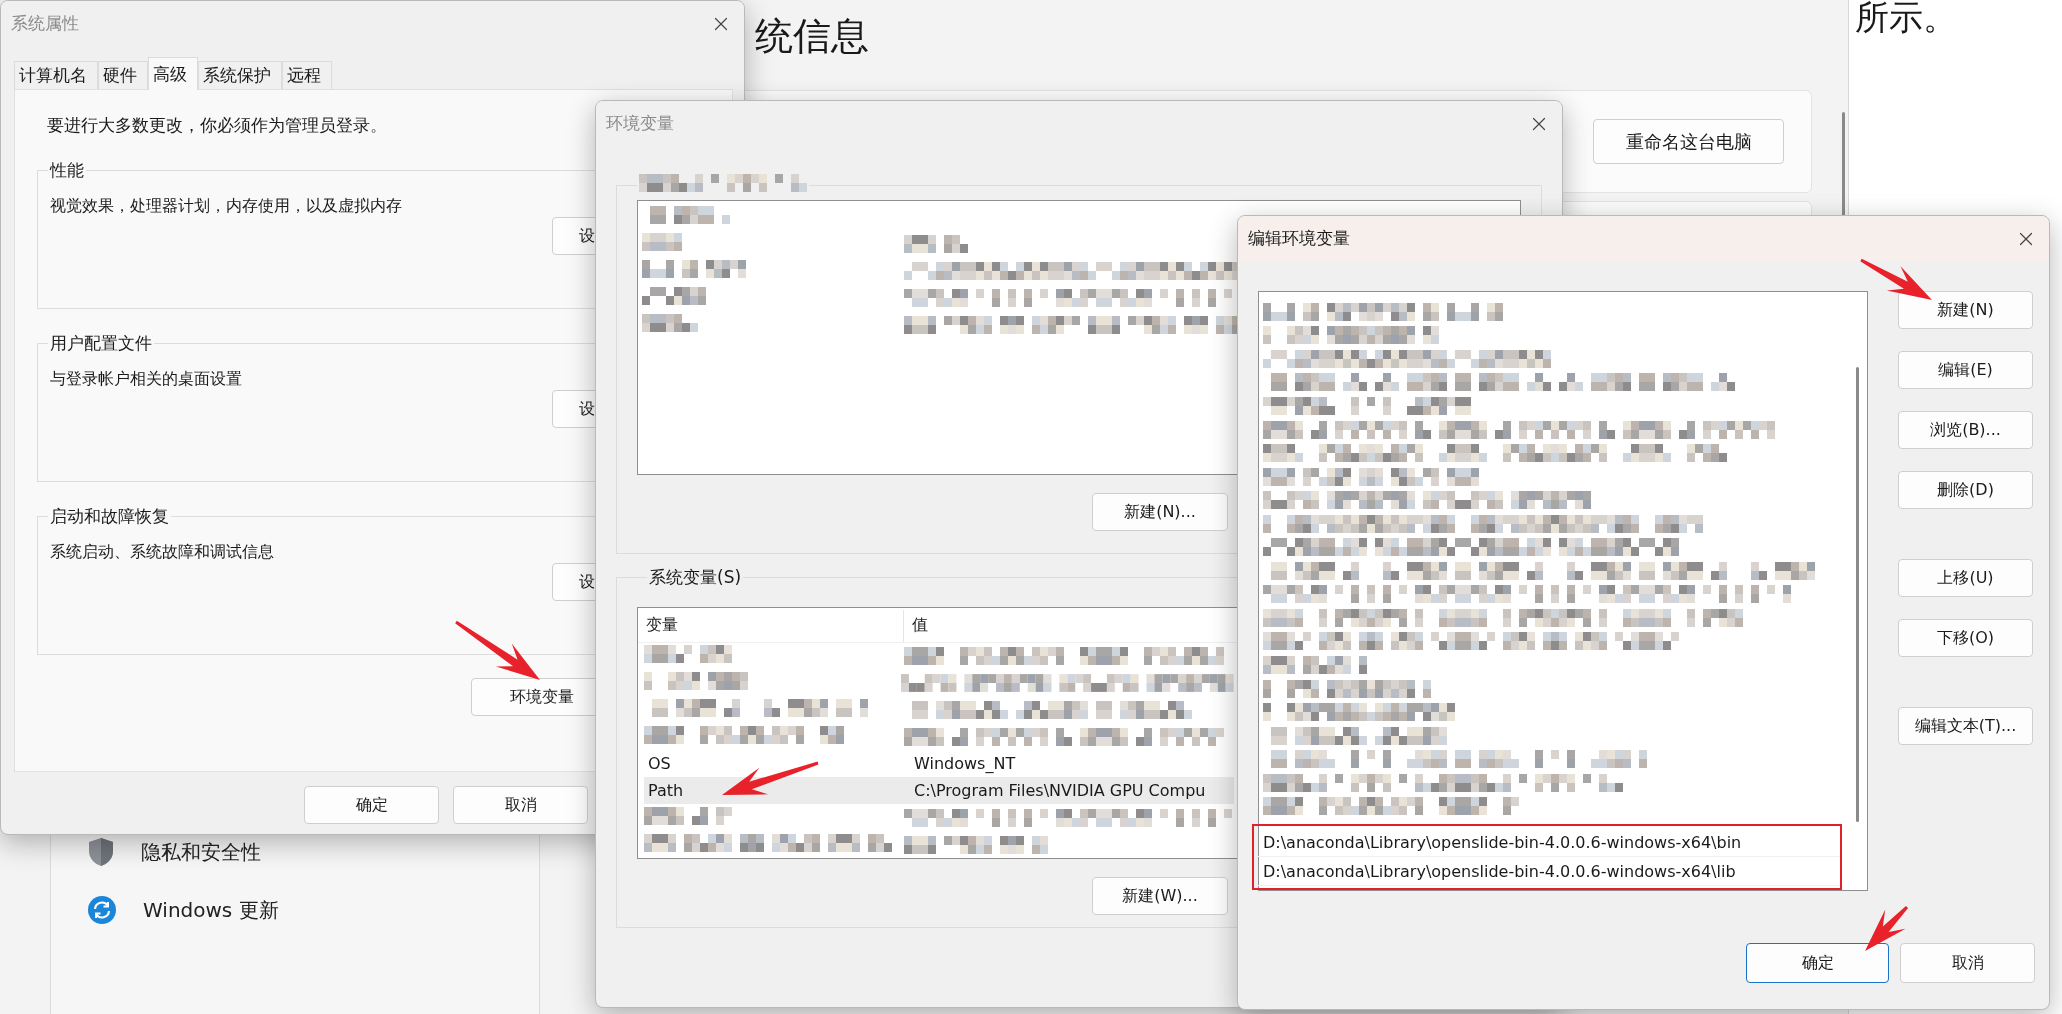 Image resolution: width=2062 pixels, height=1014 pixels. Describe the element at coordinates (1965, 310) in the screenshot. I see `action-button: 新建(N)` at that location.